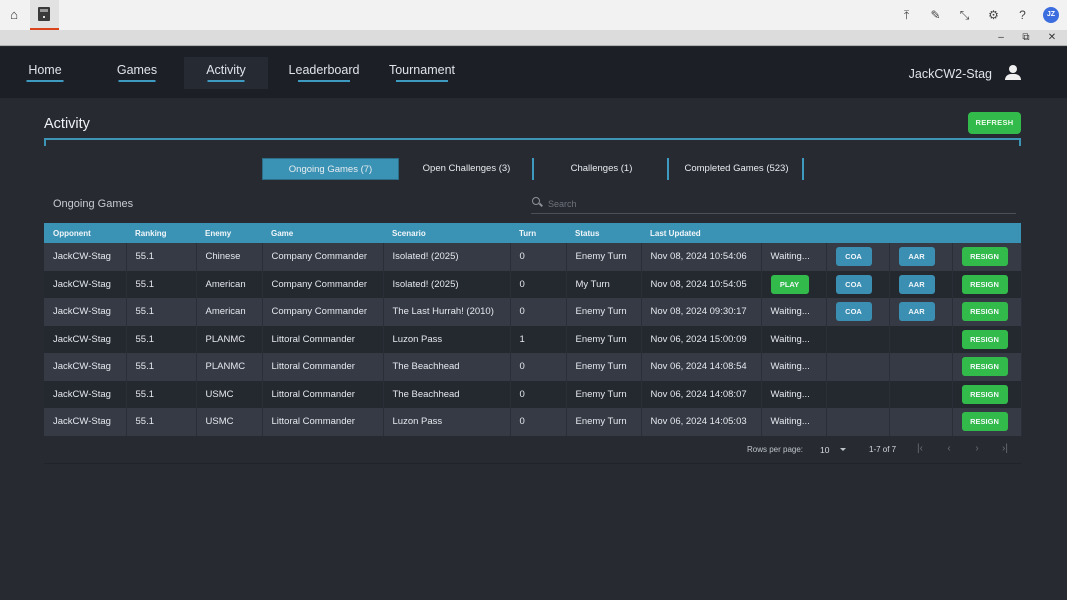  I want to click on prev-page-icon: ‹, so click(949, 448).